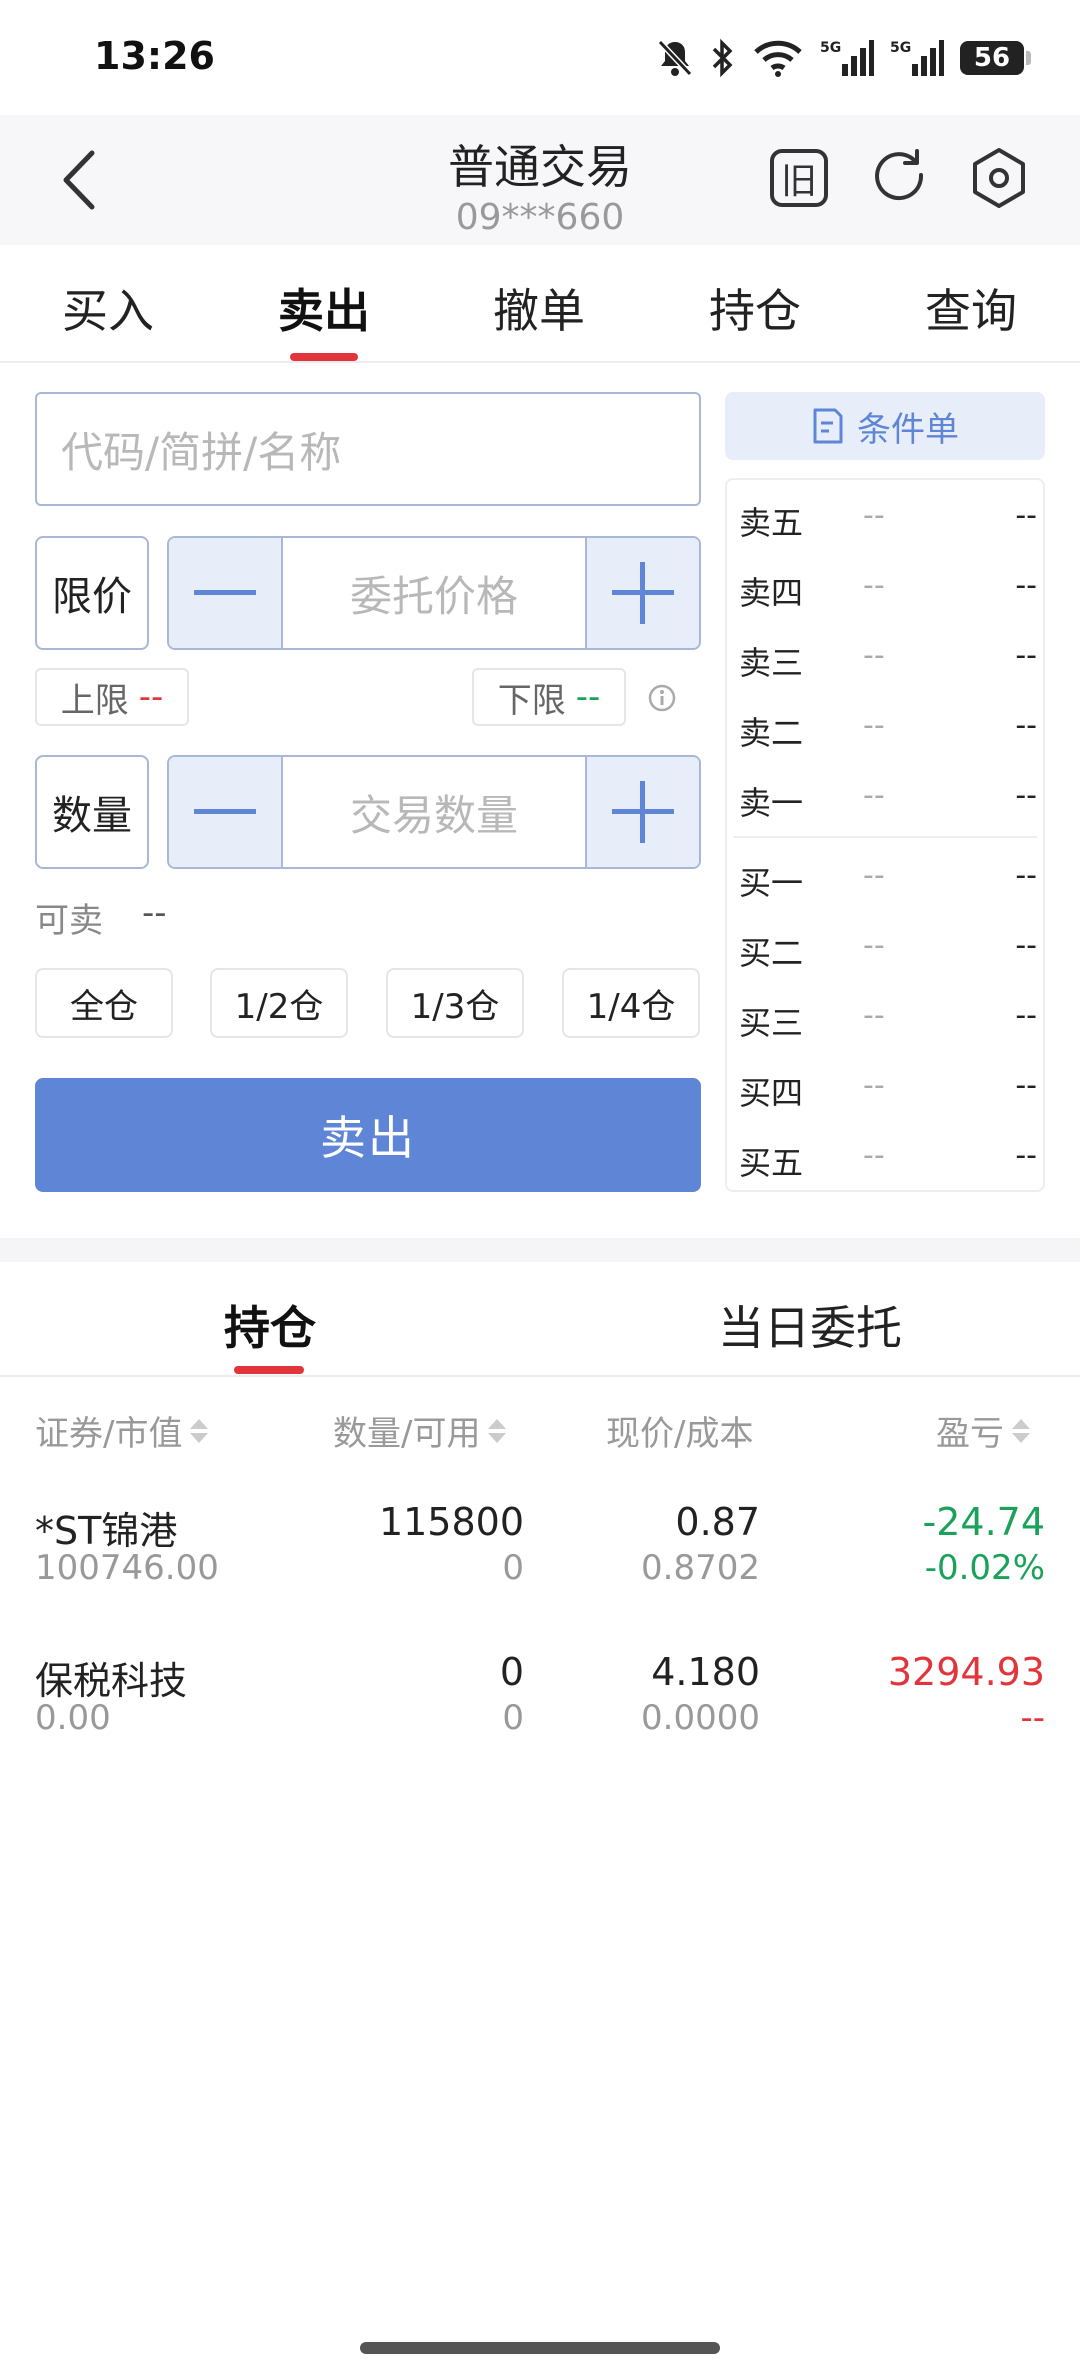  What do you see at coordinates (984, 1522) in the screenshot?
I see `pnl-amount: -24.74` at bounding box center [984, 1522].